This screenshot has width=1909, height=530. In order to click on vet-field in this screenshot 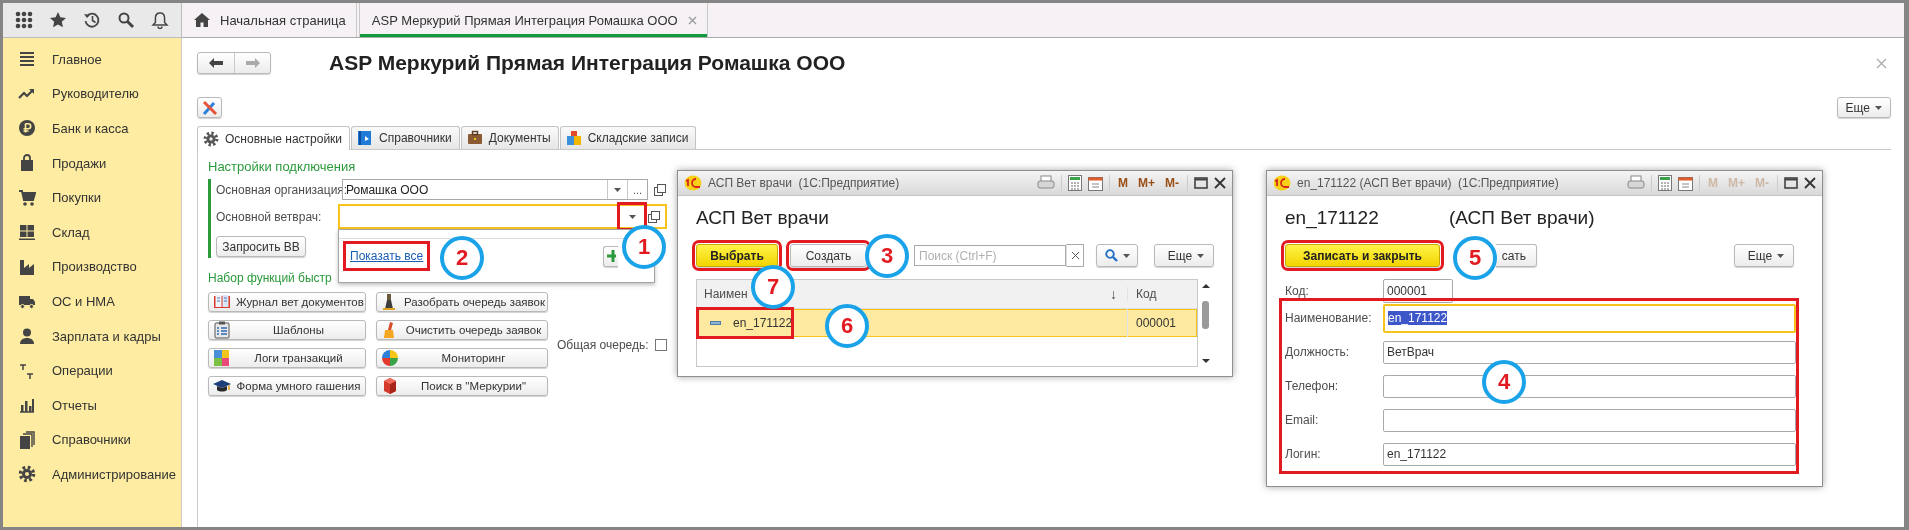, I will do `click(502, 216)`.